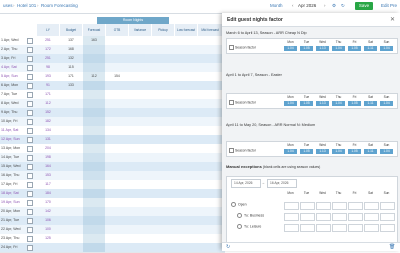  Describe the element at coordinates (250, 215) in the screenshot. I see `option-business: Tu: Business` at that location.